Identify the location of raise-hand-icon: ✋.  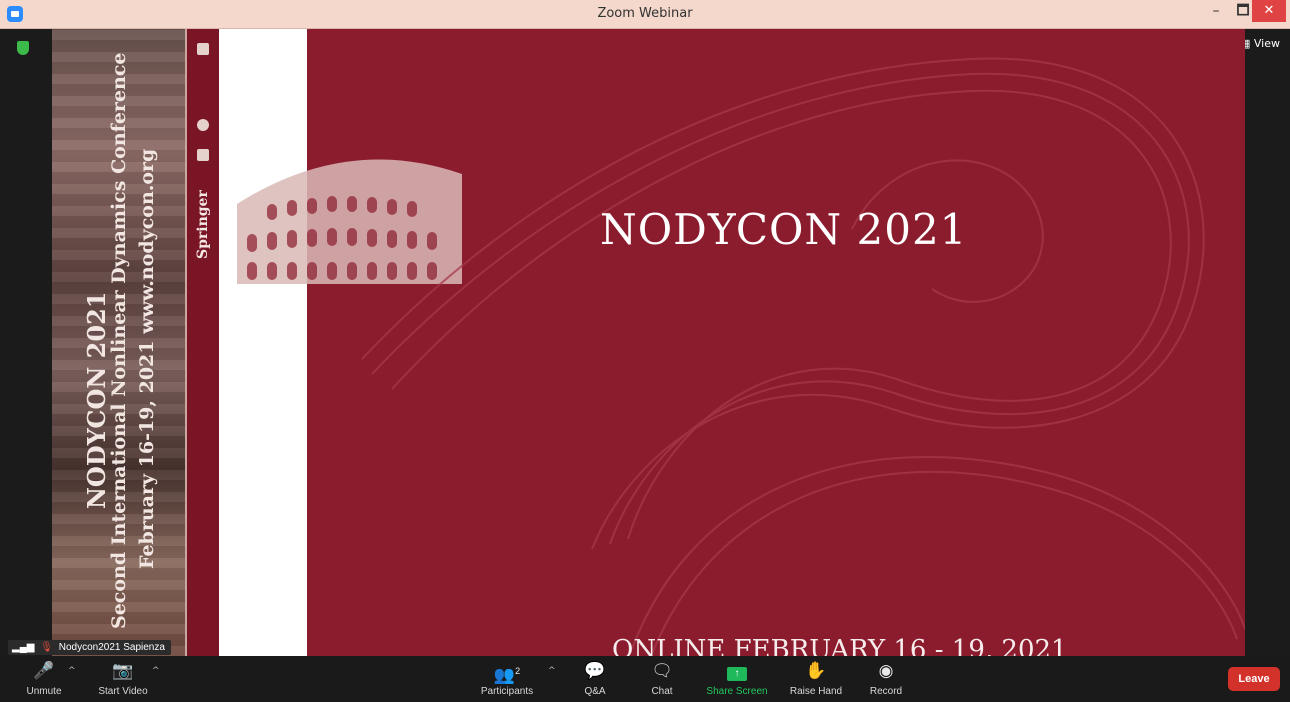
(816, 670).